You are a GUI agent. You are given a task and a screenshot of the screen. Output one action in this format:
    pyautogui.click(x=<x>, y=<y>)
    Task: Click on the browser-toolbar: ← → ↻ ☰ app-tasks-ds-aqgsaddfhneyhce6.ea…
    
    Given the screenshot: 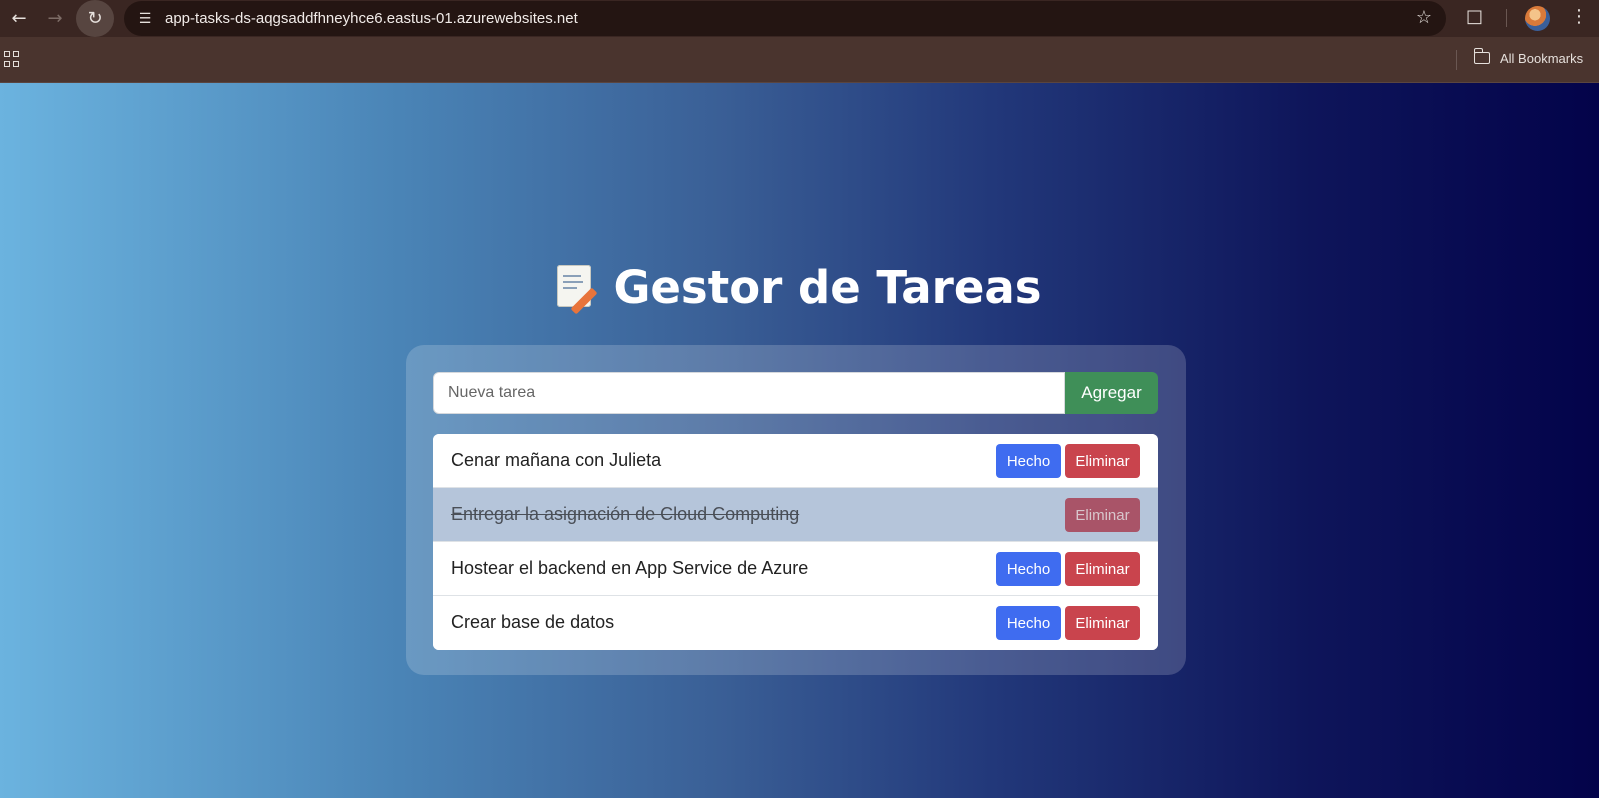 What is the action you would take?
    pyautogui.click(x=799, y=18)
    